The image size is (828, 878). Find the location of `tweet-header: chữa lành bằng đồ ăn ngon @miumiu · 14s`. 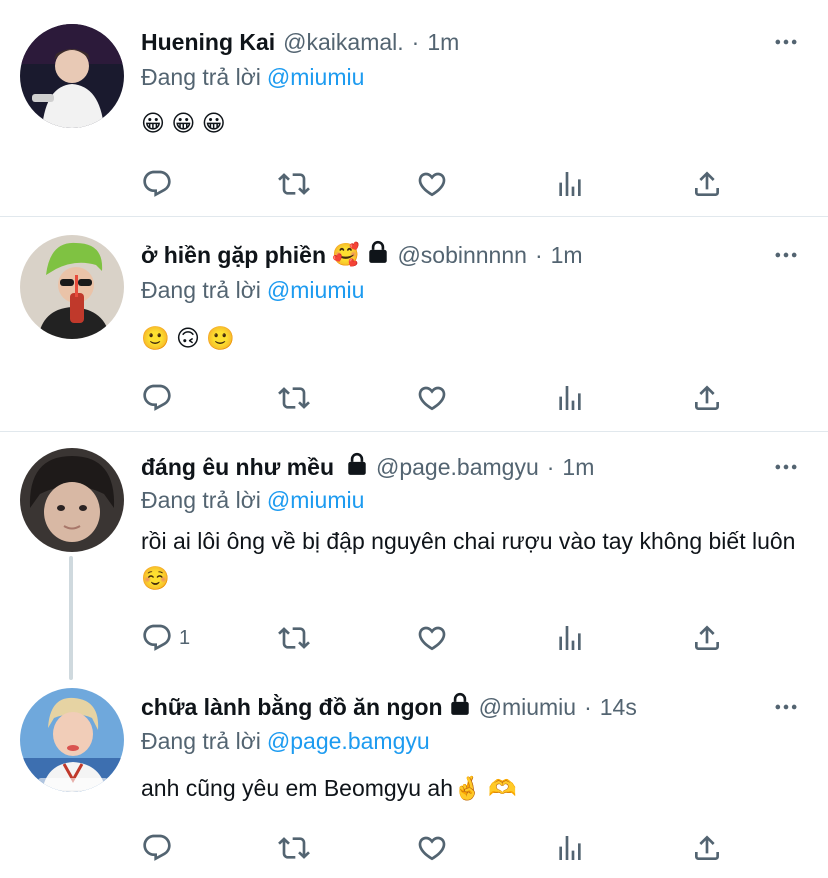

tweet-header: chữa lành bằng đồ ăn ngon @miumiu · 14s is located at coordinates (389, 707).